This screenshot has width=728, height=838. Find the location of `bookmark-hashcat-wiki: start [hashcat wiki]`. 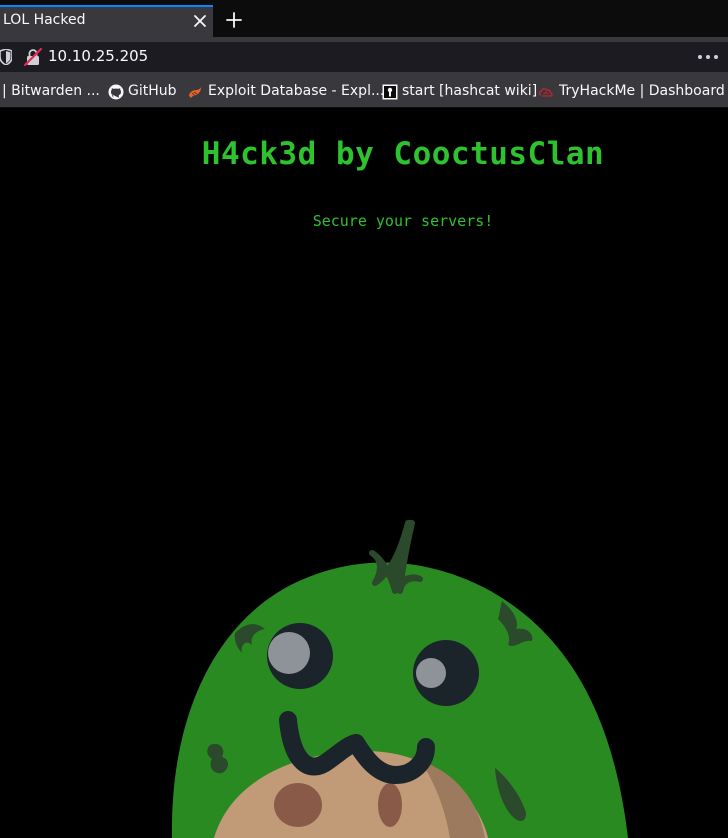

bookmark-hashcat-wiki: start [hashcat wiki] is located at coordinates (459, 93).